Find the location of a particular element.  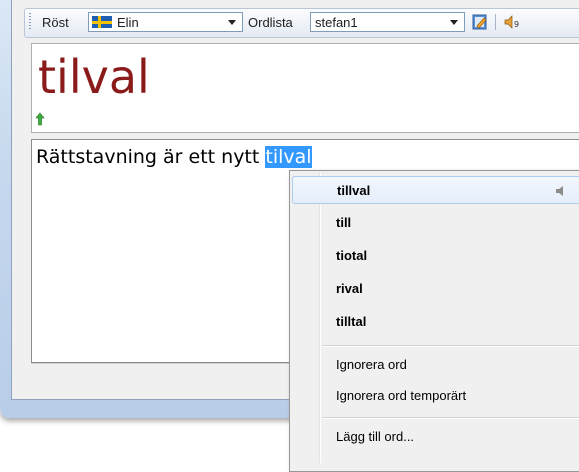

up-arrow-icon is located at coordinates (40, 118).